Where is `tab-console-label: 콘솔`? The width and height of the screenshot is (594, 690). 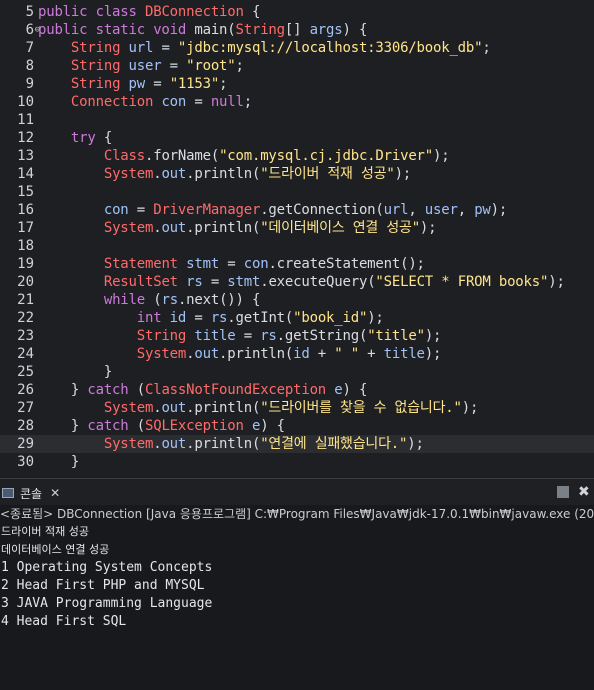 tab-console-label: 콘솔 is located at coordinates (31, 493).